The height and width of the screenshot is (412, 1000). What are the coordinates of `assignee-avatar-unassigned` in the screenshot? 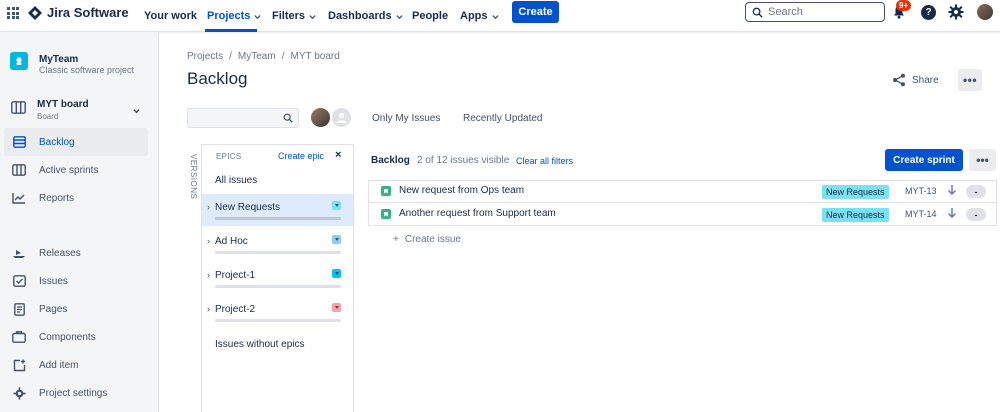 It's located at (341, 117).